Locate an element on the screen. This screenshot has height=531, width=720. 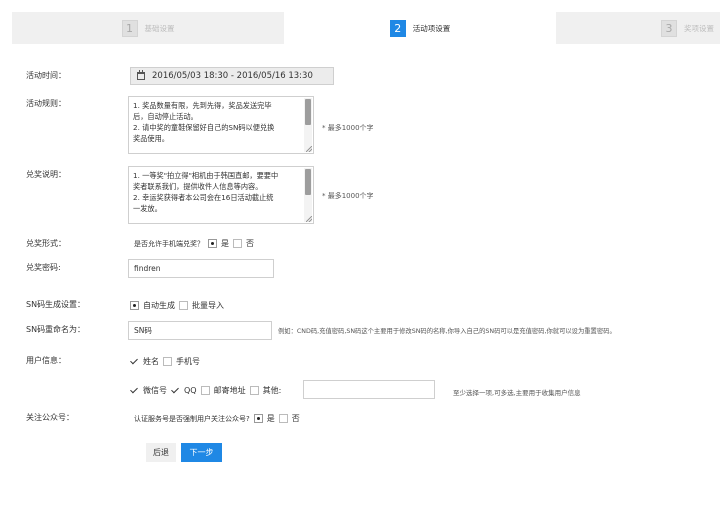
rules-hint: * 最多1000个字 is located at coordinates (348, 128).